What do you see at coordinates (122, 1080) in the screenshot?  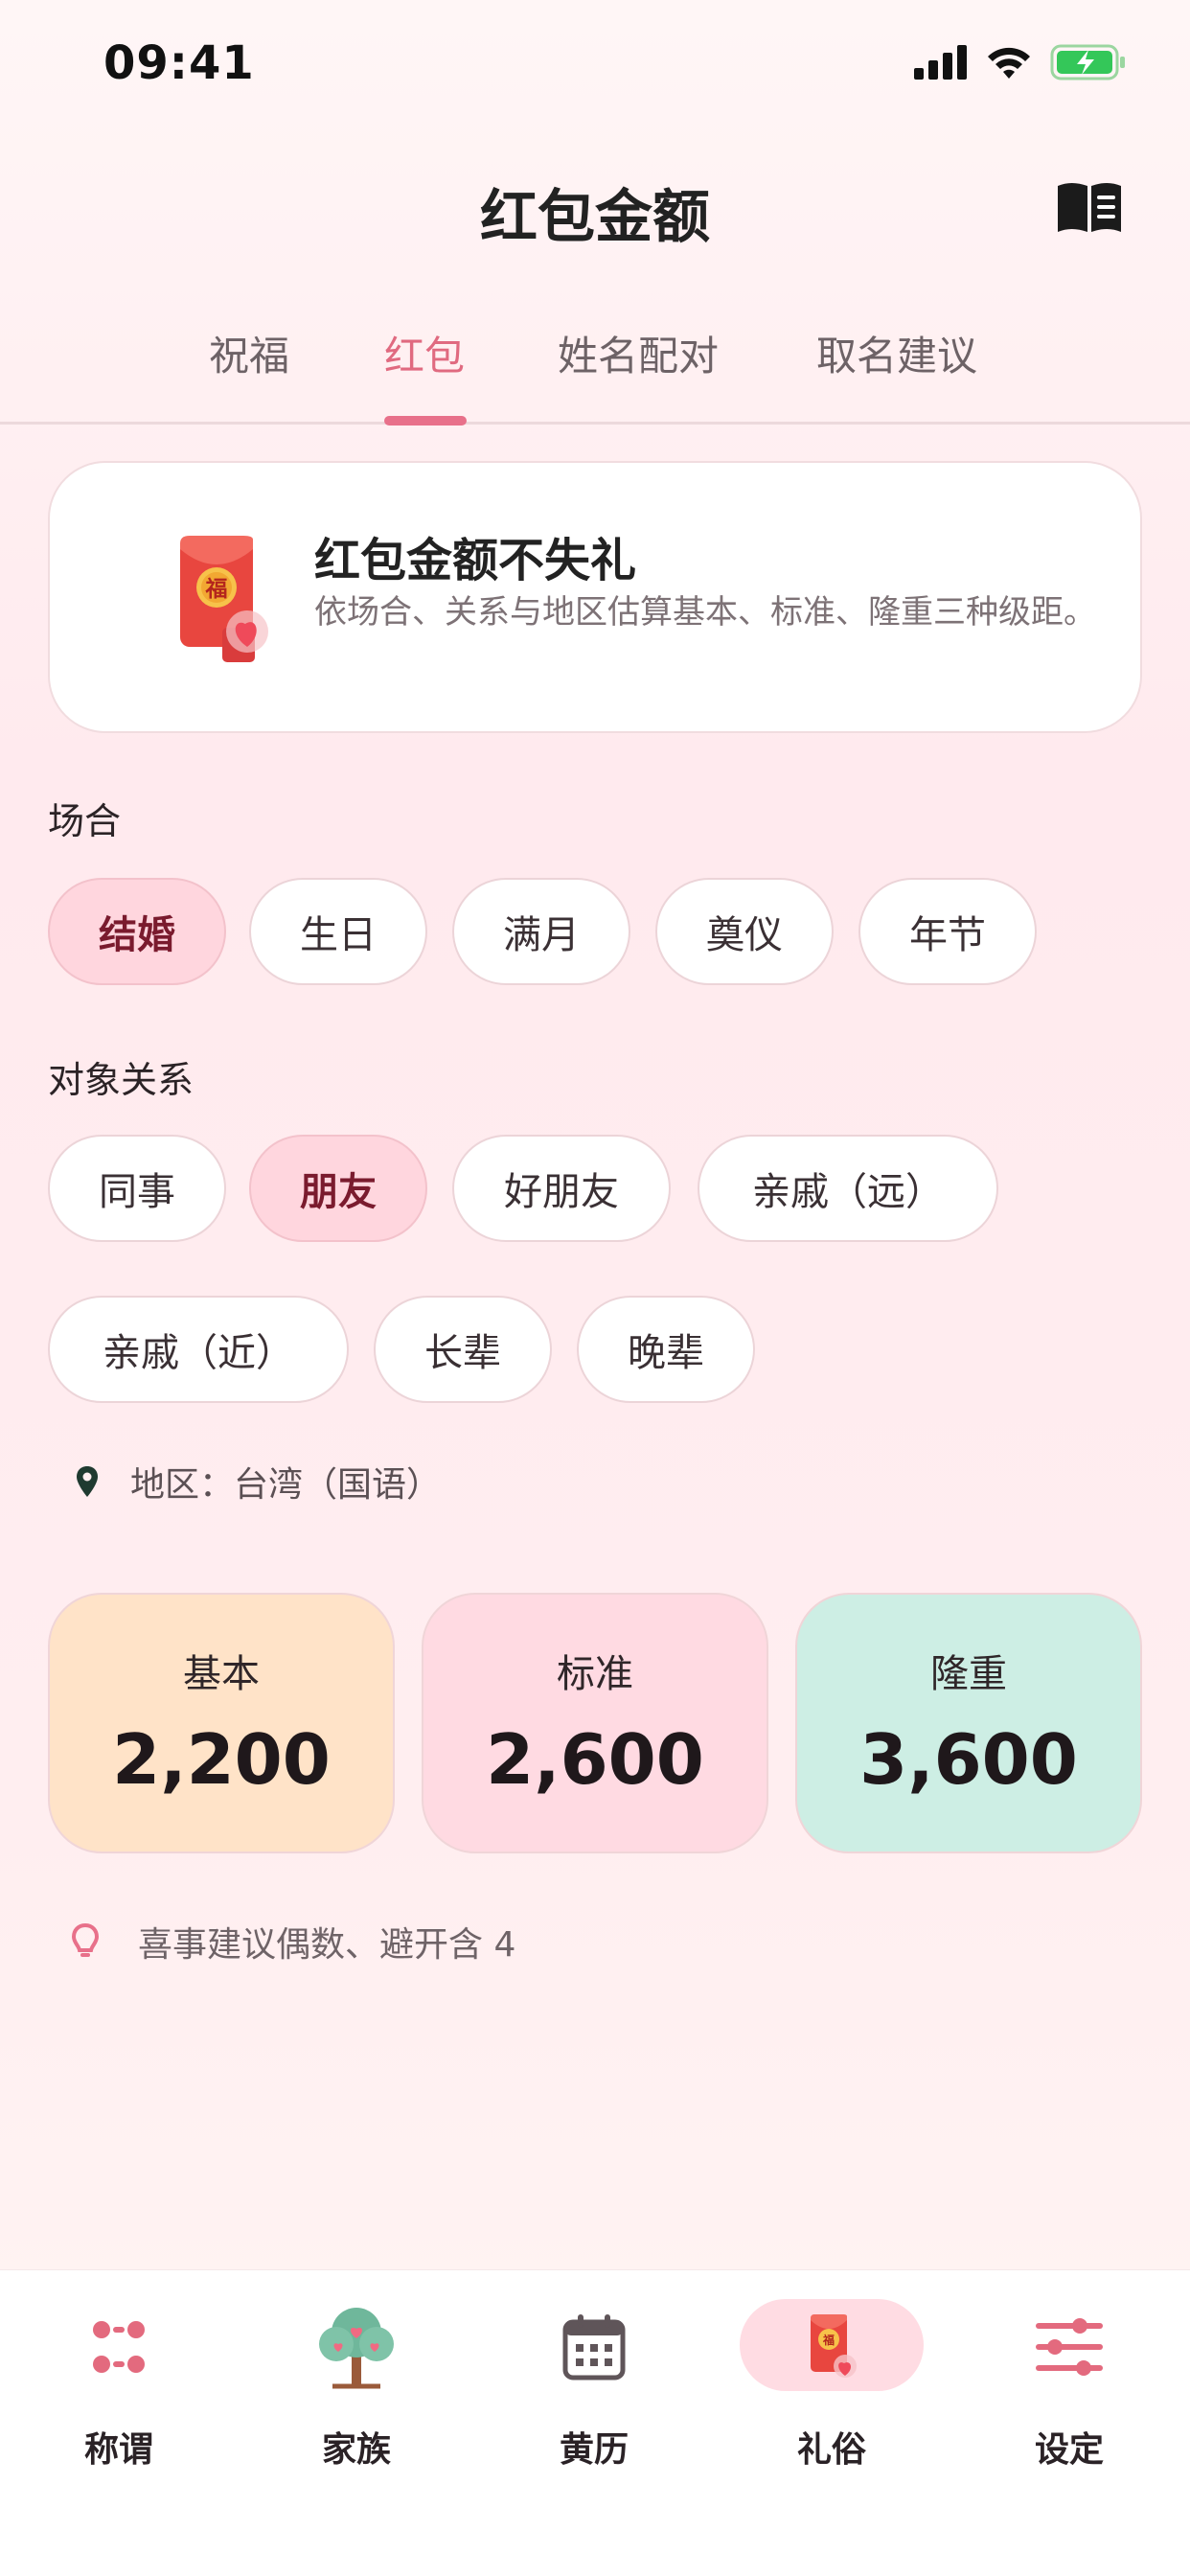 I see `relation-label: 对象关系` at bounding box center [122, 1080].